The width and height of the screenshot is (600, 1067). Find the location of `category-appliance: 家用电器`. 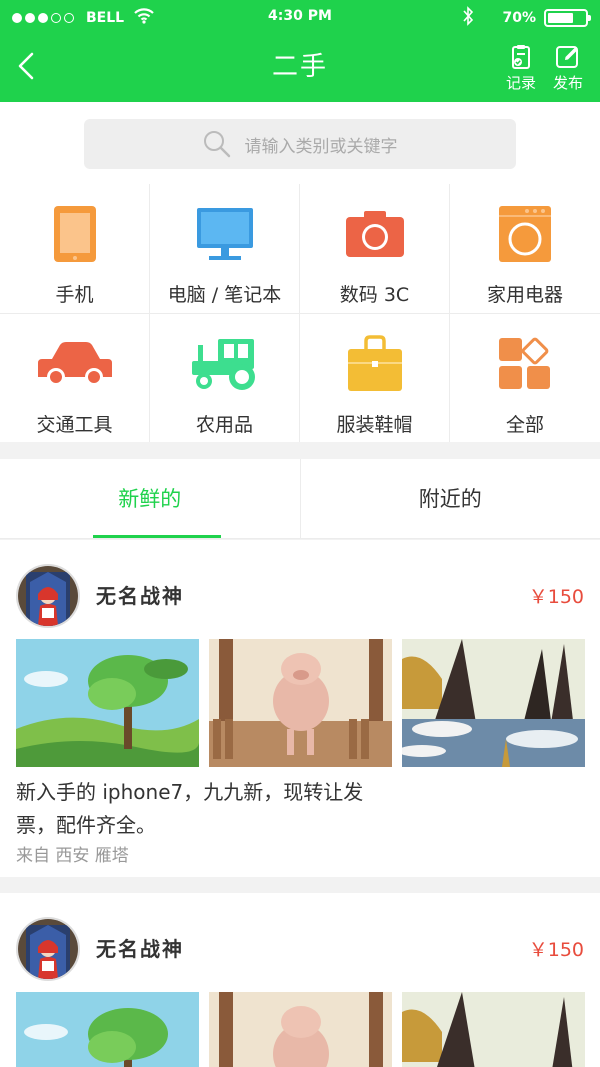

category-appliance: 家用电器 is located at coordinates (525, 249).